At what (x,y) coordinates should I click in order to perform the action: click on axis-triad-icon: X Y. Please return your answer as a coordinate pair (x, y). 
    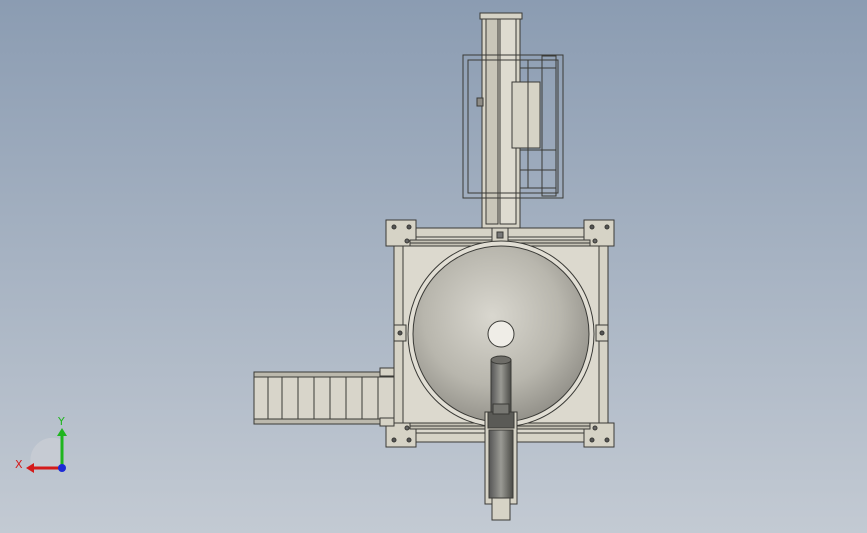
    Looking at the image, I should click on (41, 444).